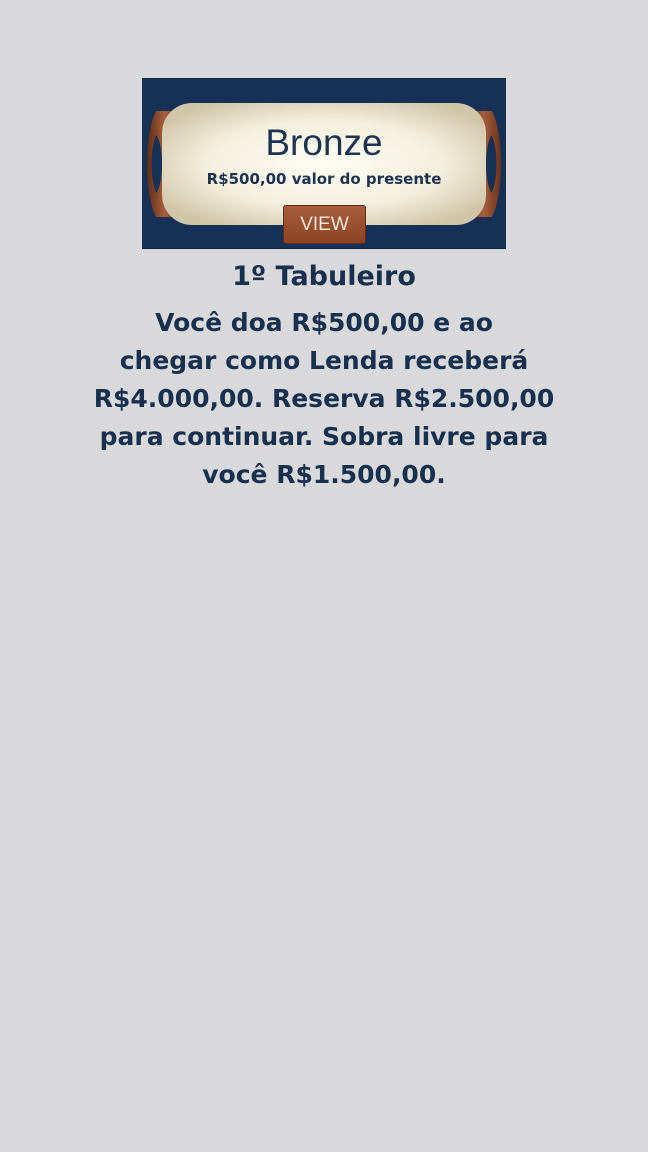 Image resolution: width=648 pixels, height=1152 pixels. I want to click on board-heading: 1º Tabuleiro, so click(324, 276).